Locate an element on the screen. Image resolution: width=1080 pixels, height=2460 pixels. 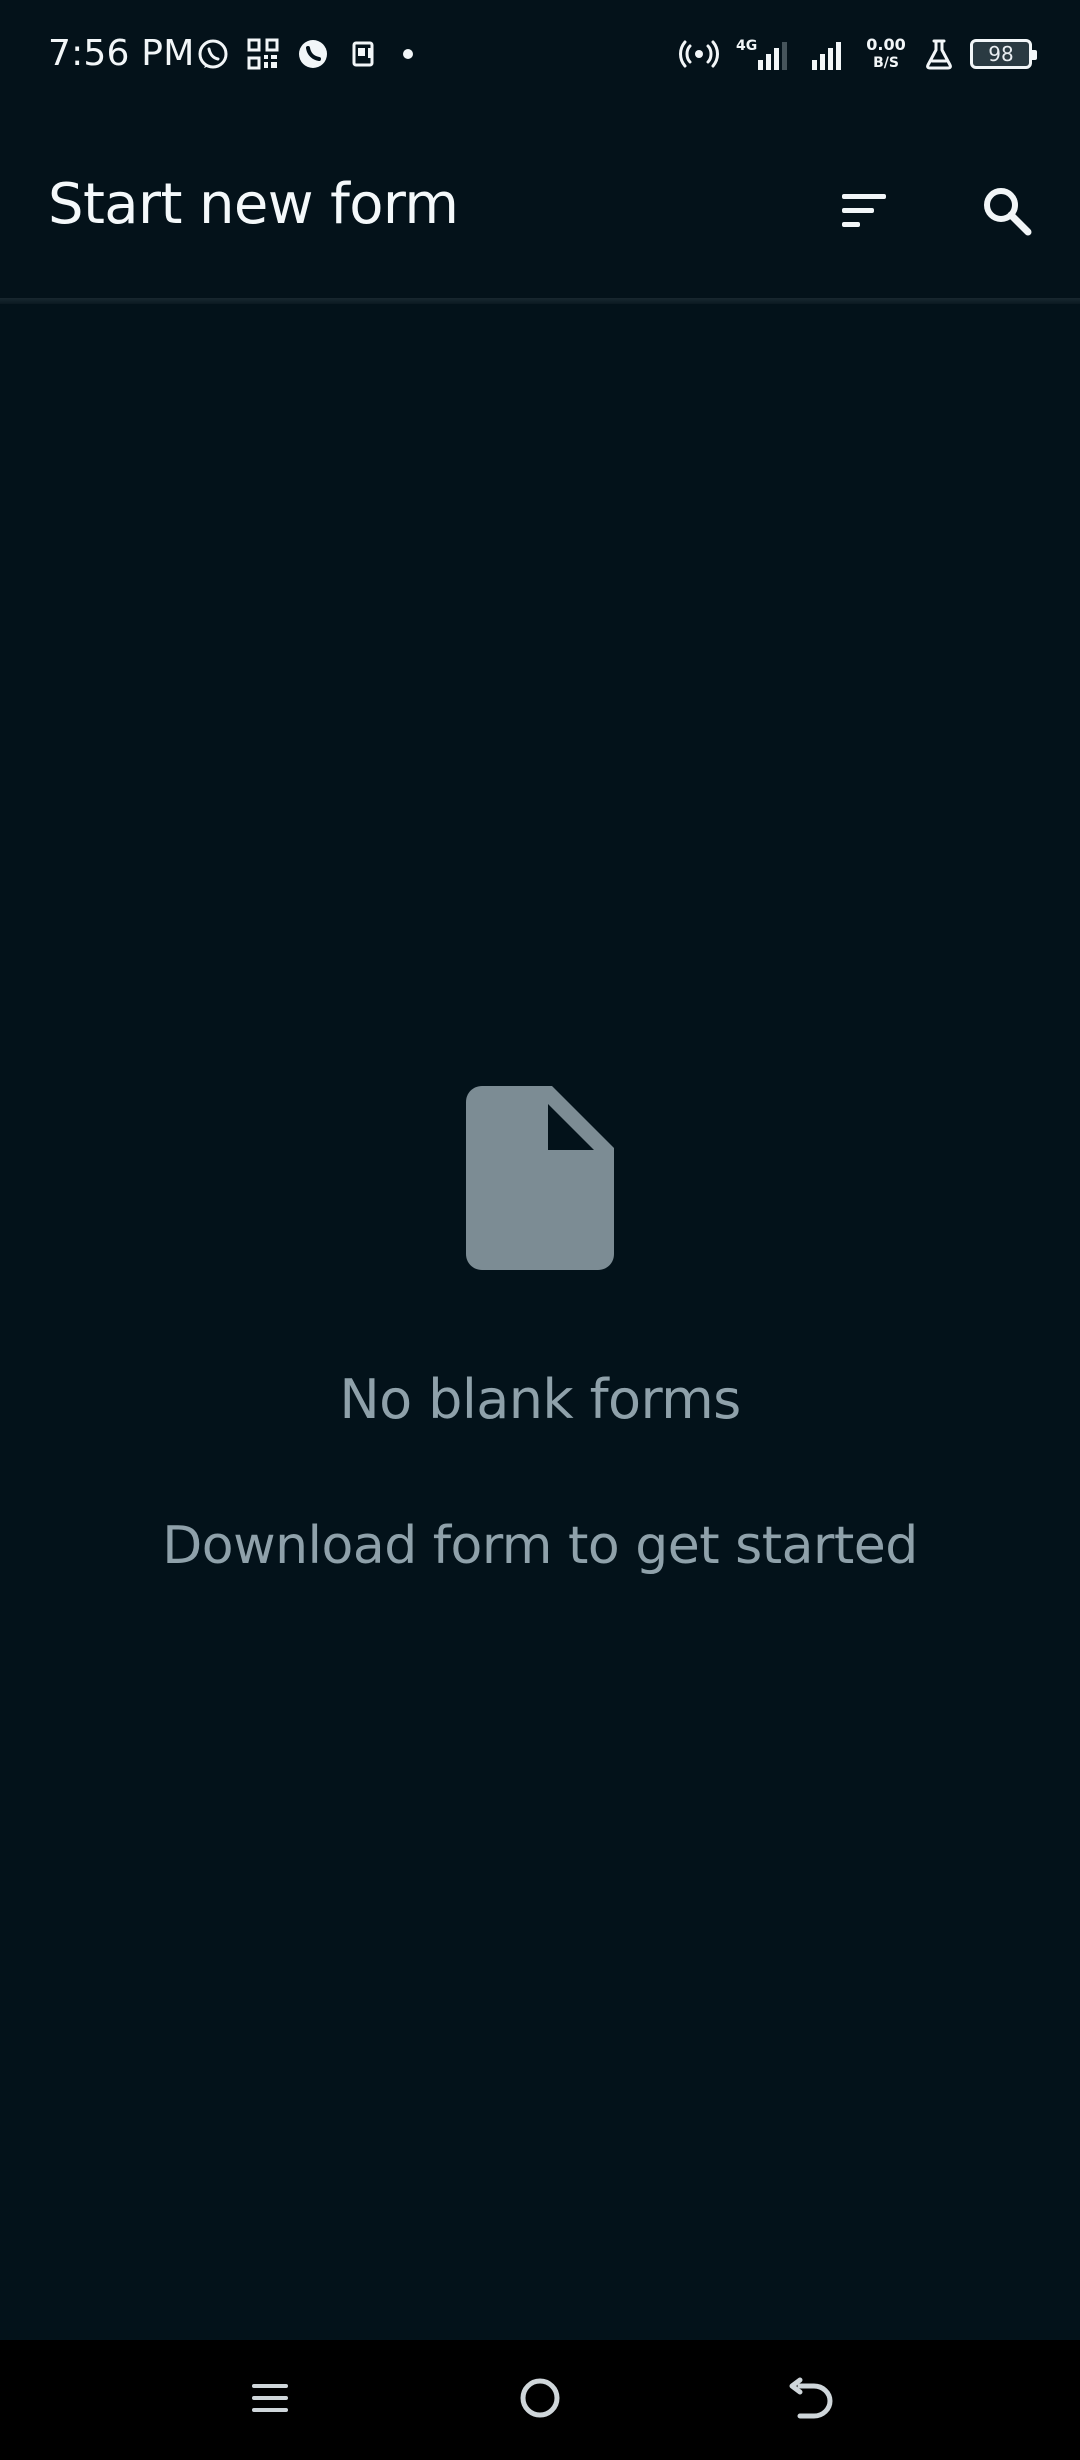
app-icon is located at coordinates (363, 54).